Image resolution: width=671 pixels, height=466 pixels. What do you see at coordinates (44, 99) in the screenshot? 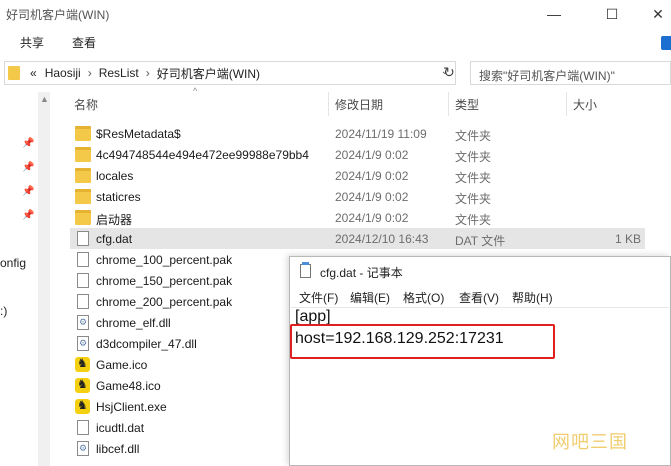
I see `scroll-up-icon: ▲` at bounding box center [44, 99].